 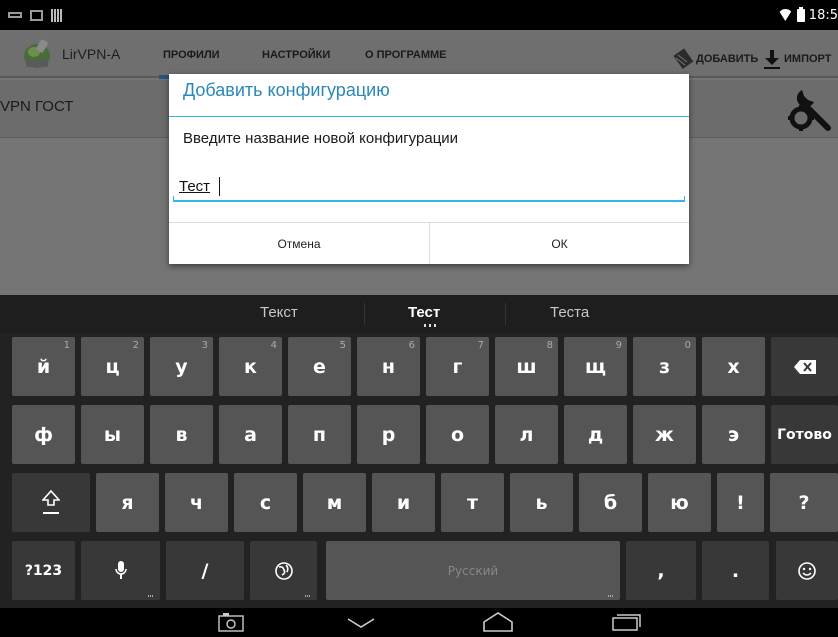 I want to click on app-logo-icon, so click(x=37, y=53).